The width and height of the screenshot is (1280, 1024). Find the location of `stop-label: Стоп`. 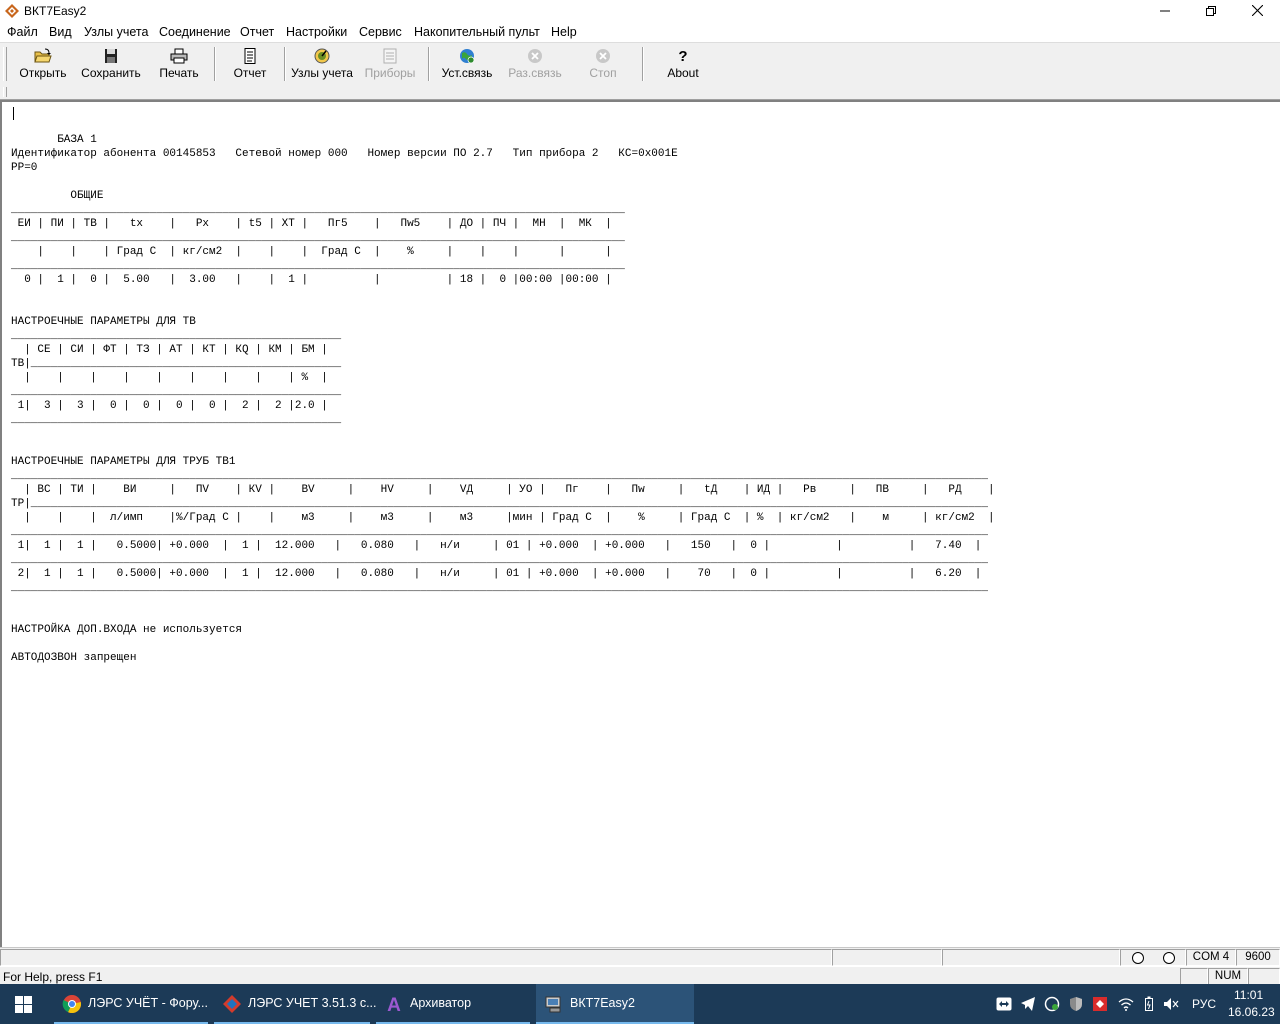

stop-label: Стоп is located at coordinates (603, 73).